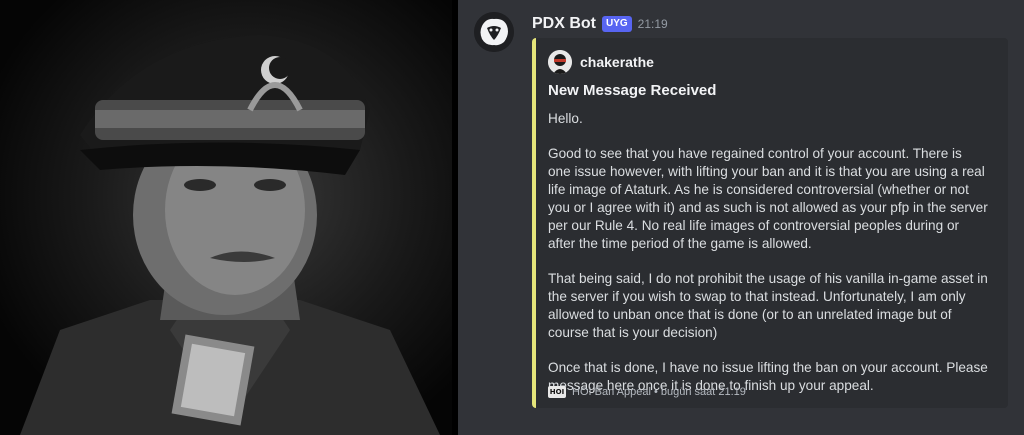 Image resolution: width=1024 pixels, height=435 pixels. Describe the element at coordinates (560, 62) in the screenshot. I see `author-avatar-icon` at that location.